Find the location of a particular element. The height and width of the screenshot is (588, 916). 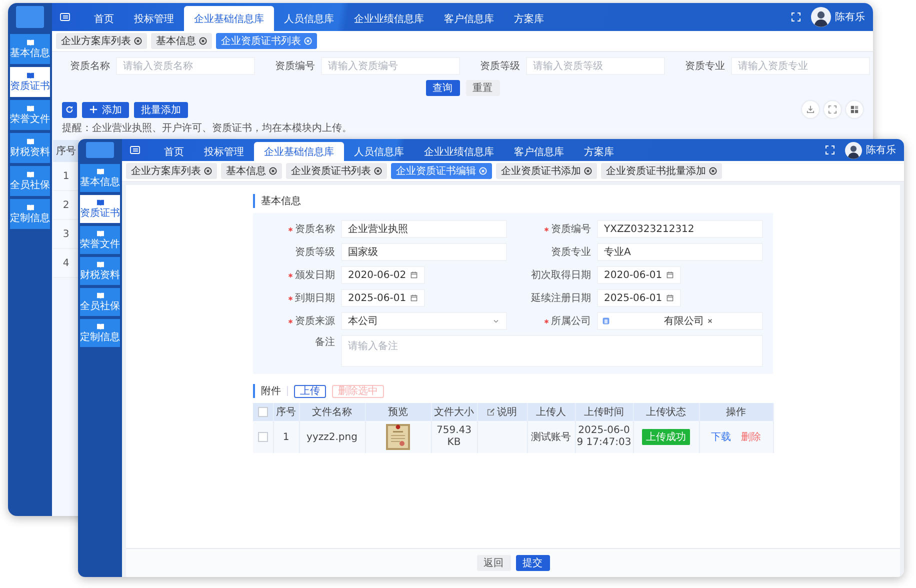

select-field: 本公司 is located at coordinates (424, 321).